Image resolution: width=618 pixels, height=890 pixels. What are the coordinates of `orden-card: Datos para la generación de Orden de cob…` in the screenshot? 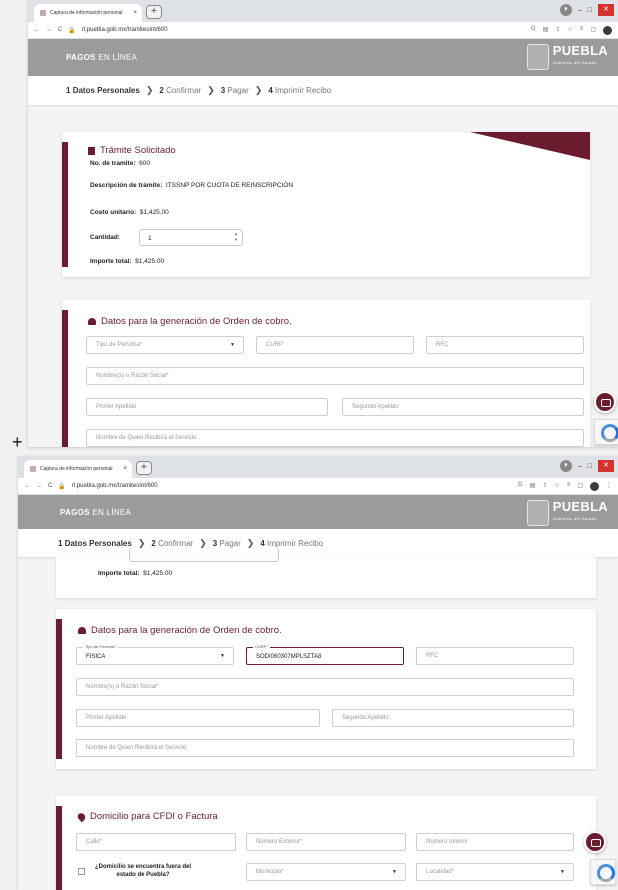 It's located at (326, 373).